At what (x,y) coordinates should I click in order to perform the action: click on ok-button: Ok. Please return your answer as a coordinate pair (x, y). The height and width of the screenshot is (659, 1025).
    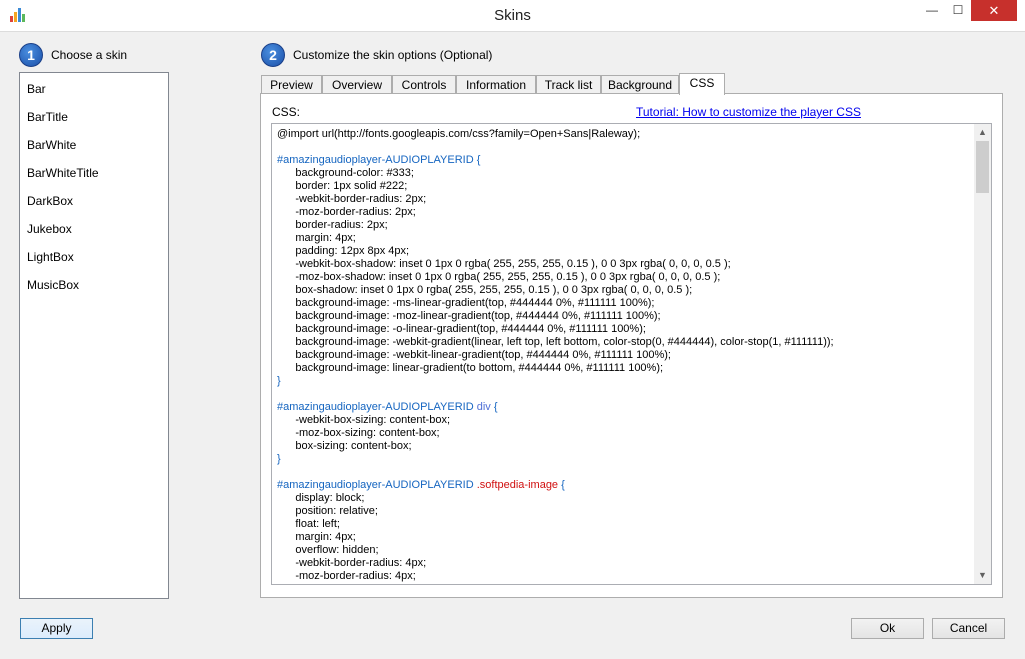
    Looking at the image, I should click on (887, 628).